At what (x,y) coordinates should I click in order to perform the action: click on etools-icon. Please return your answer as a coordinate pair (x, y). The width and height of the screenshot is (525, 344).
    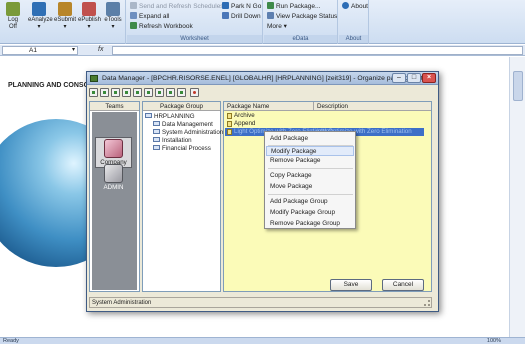
    Looking at the image, I should click on (113, 9).